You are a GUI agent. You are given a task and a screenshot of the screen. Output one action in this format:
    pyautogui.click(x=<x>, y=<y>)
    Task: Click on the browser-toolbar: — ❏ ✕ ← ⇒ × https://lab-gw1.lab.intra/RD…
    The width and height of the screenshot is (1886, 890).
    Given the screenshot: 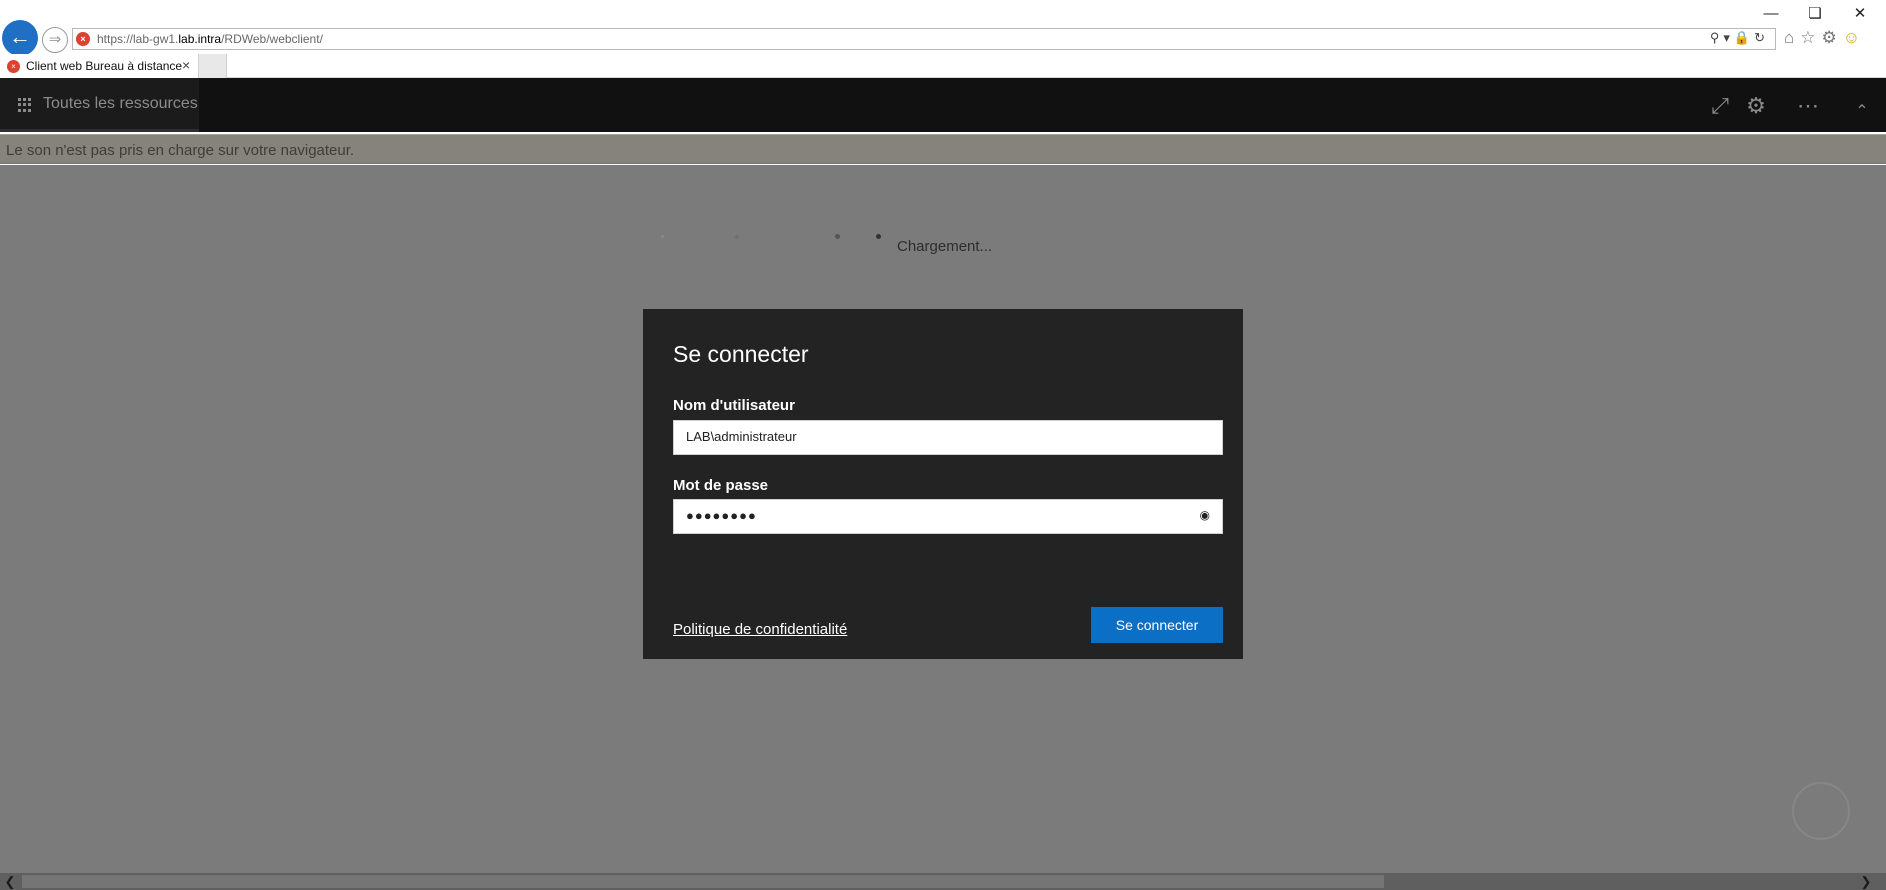 What is the action you would take?
    pyautogui.click(x=943, y=28)
    